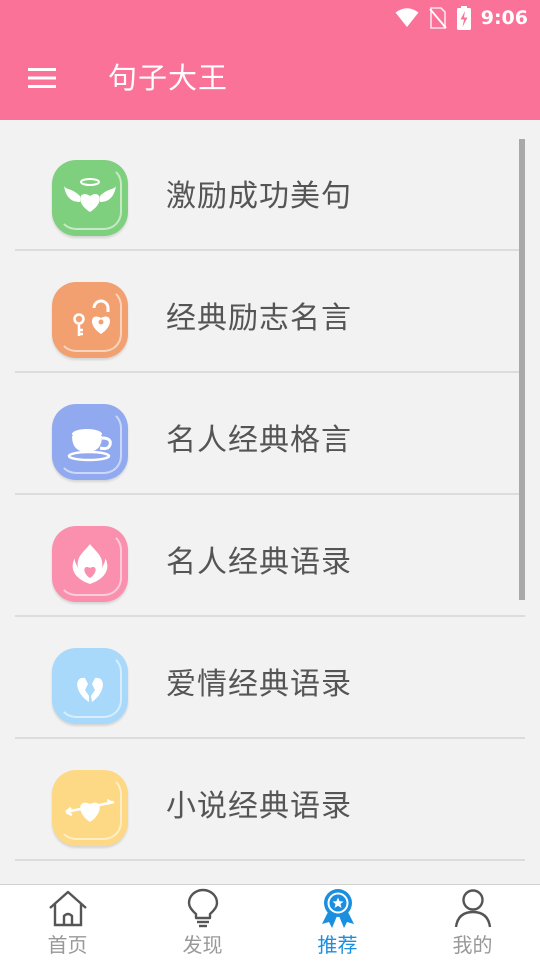 The image size is (540, 961). Describe the element at coordinates (168, 78) in the screenshot. I see `app-title: 句子大王` at that location.